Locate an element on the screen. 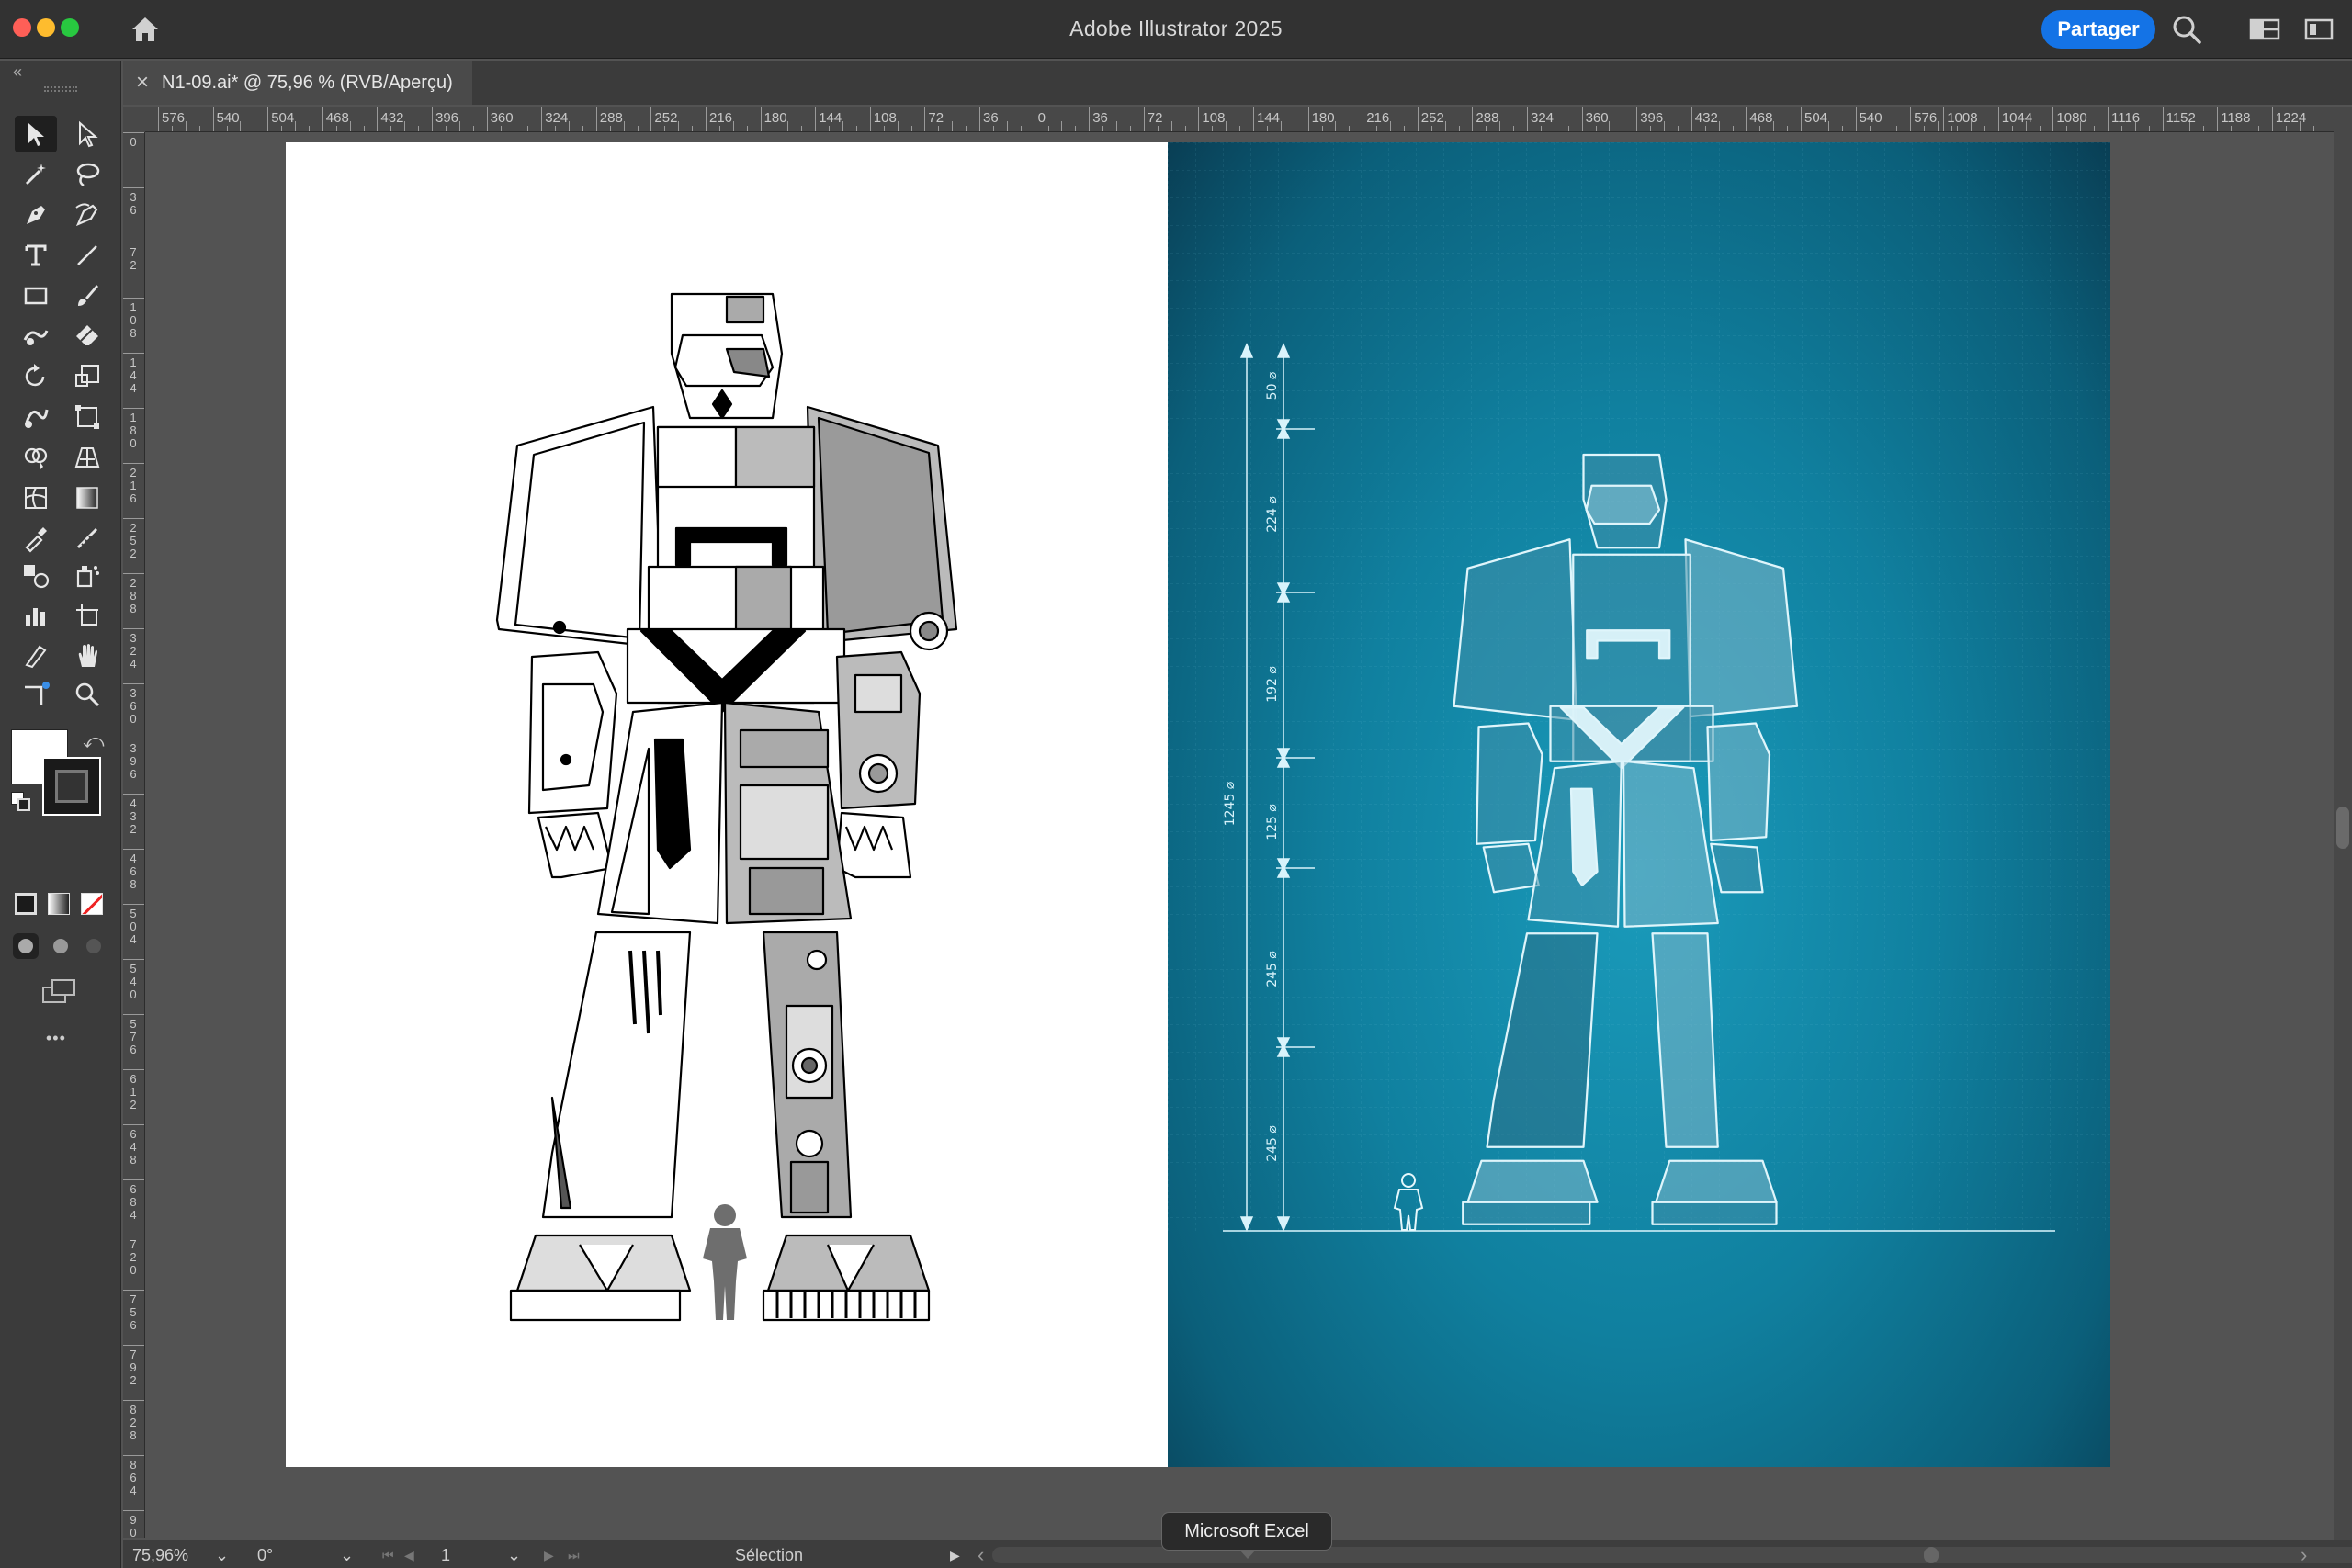 The height and width of the screenshot is (1568, 2352). tab-close-icon: × is located at coordinates (142, 83).